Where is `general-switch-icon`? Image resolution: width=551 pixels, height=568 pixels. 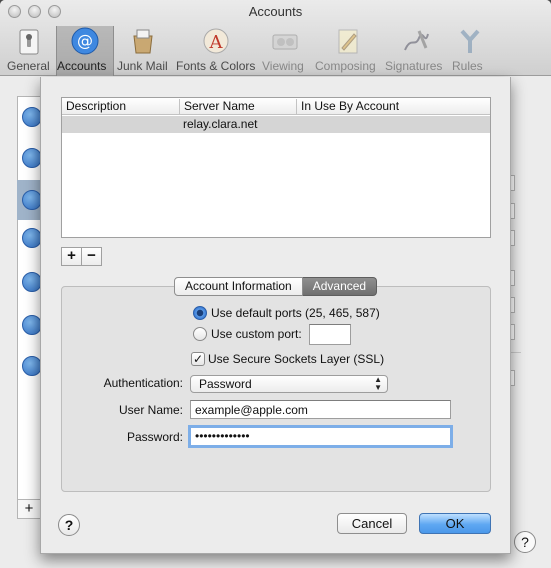
general-switch-icon is located at coordinates (29, 42).